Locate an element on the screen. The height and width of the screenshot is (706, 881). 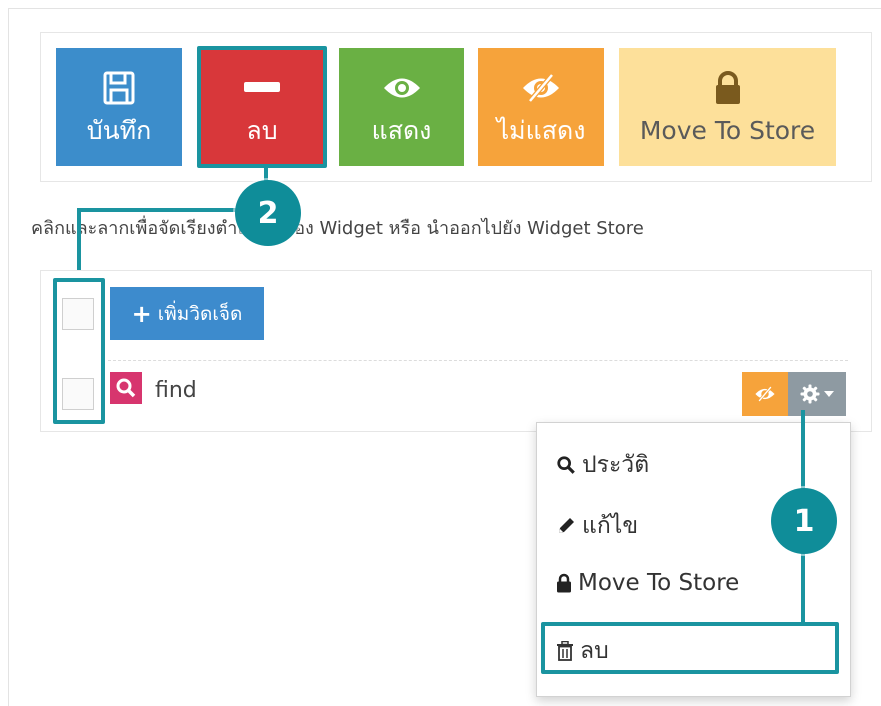
pencil-icon is located at coordinates (566, 525).